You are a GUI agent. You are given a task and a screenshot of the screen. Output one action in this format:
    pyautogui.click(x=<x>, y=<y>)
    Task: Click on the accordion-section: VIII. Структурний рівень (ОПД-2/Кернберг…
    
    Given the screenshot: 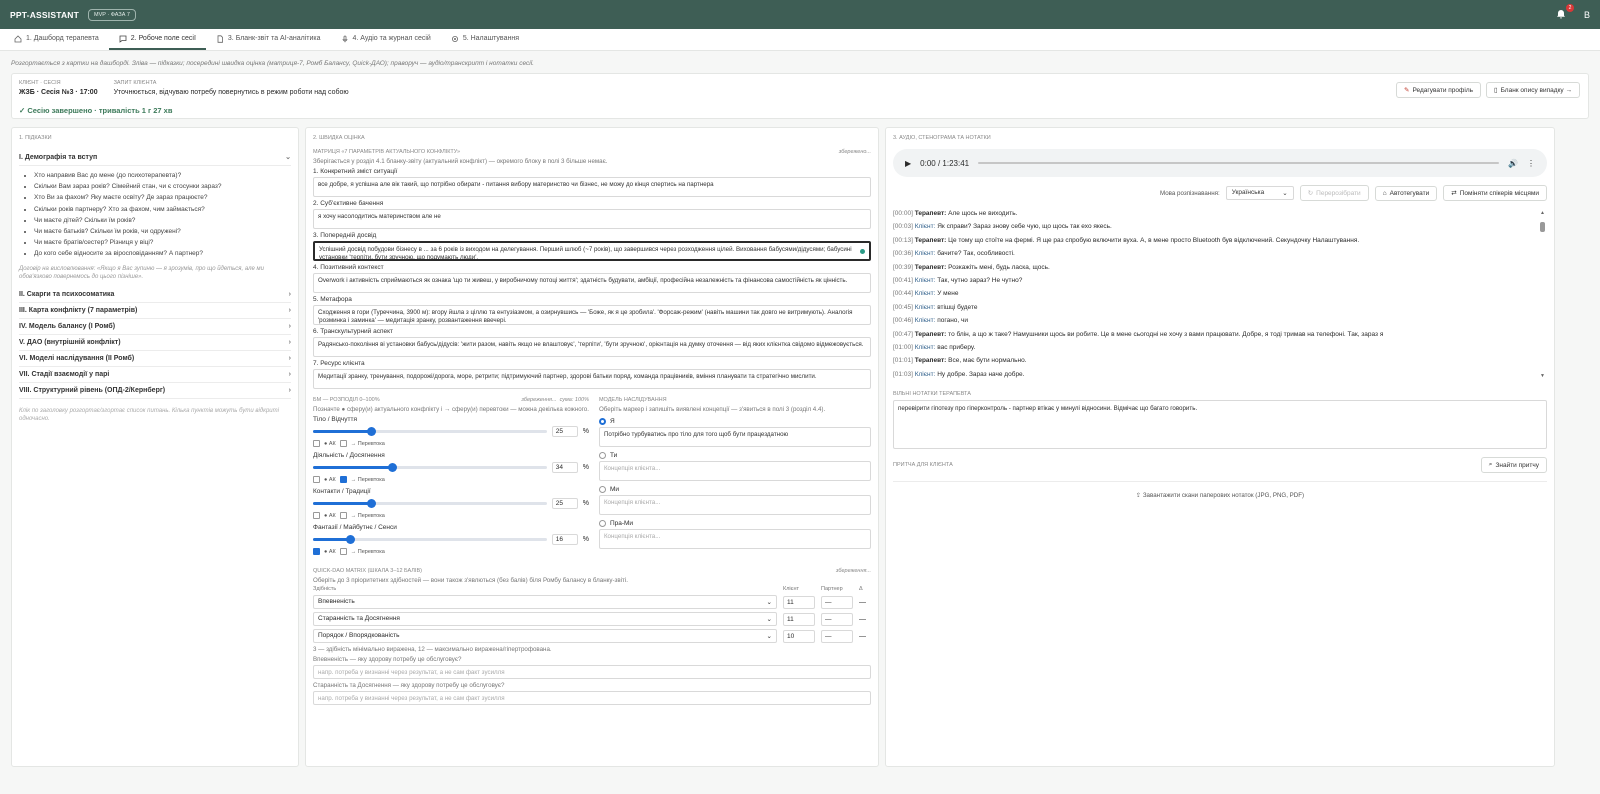 What is the action you would take?
    pyautogui.click(x=155, y=391)
    